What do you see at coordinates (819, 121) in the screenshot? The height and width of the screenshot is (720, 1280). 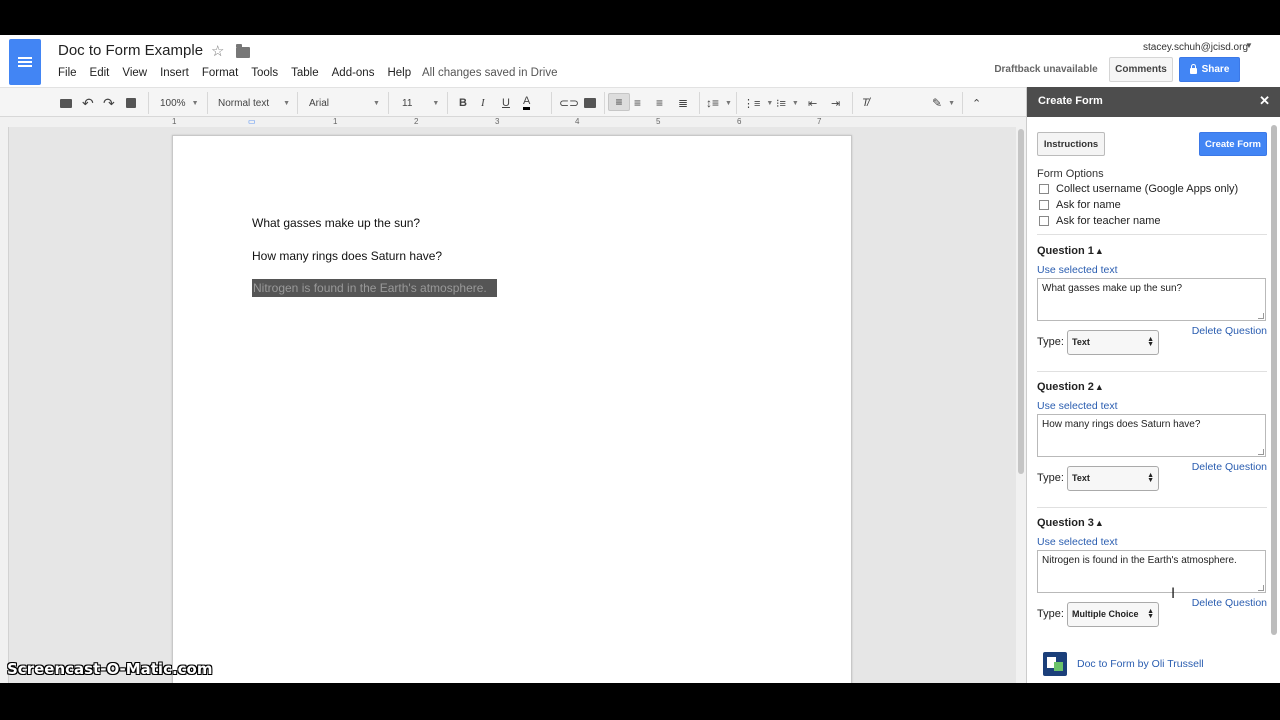 I see `ruler-label: 7` at bounding box center [819, 121].